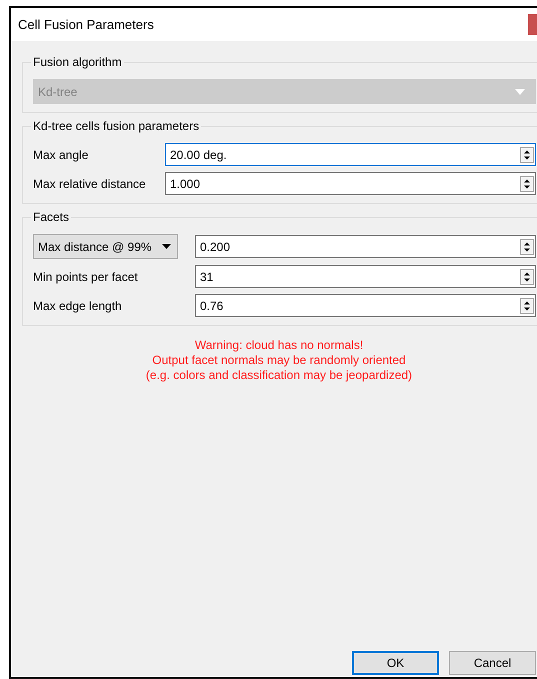  I want to click on spin-field: 0.76, so click(365, 305).